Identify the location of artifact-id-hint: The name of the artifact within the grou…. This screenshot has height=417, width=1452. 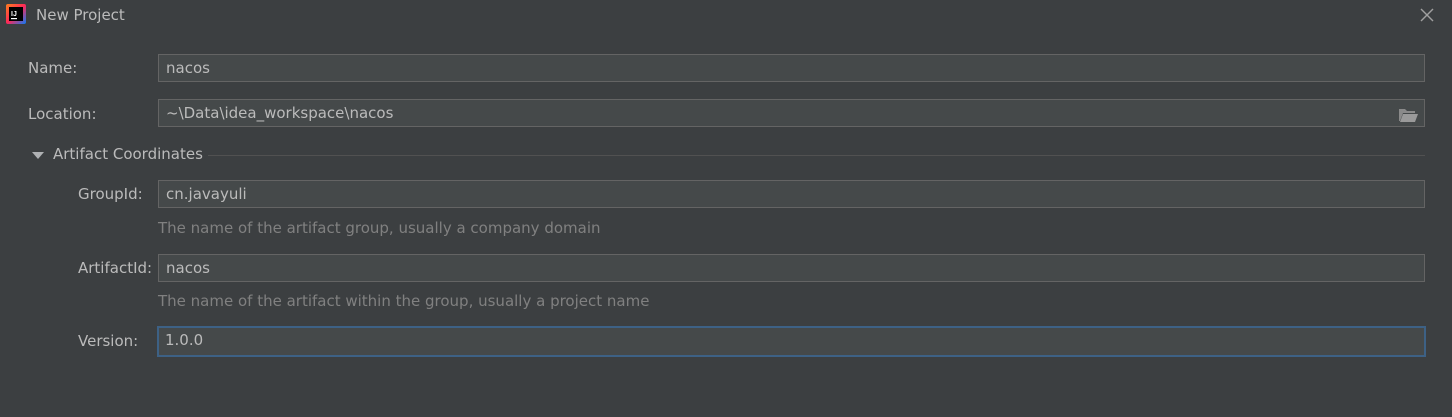
(404, 301).